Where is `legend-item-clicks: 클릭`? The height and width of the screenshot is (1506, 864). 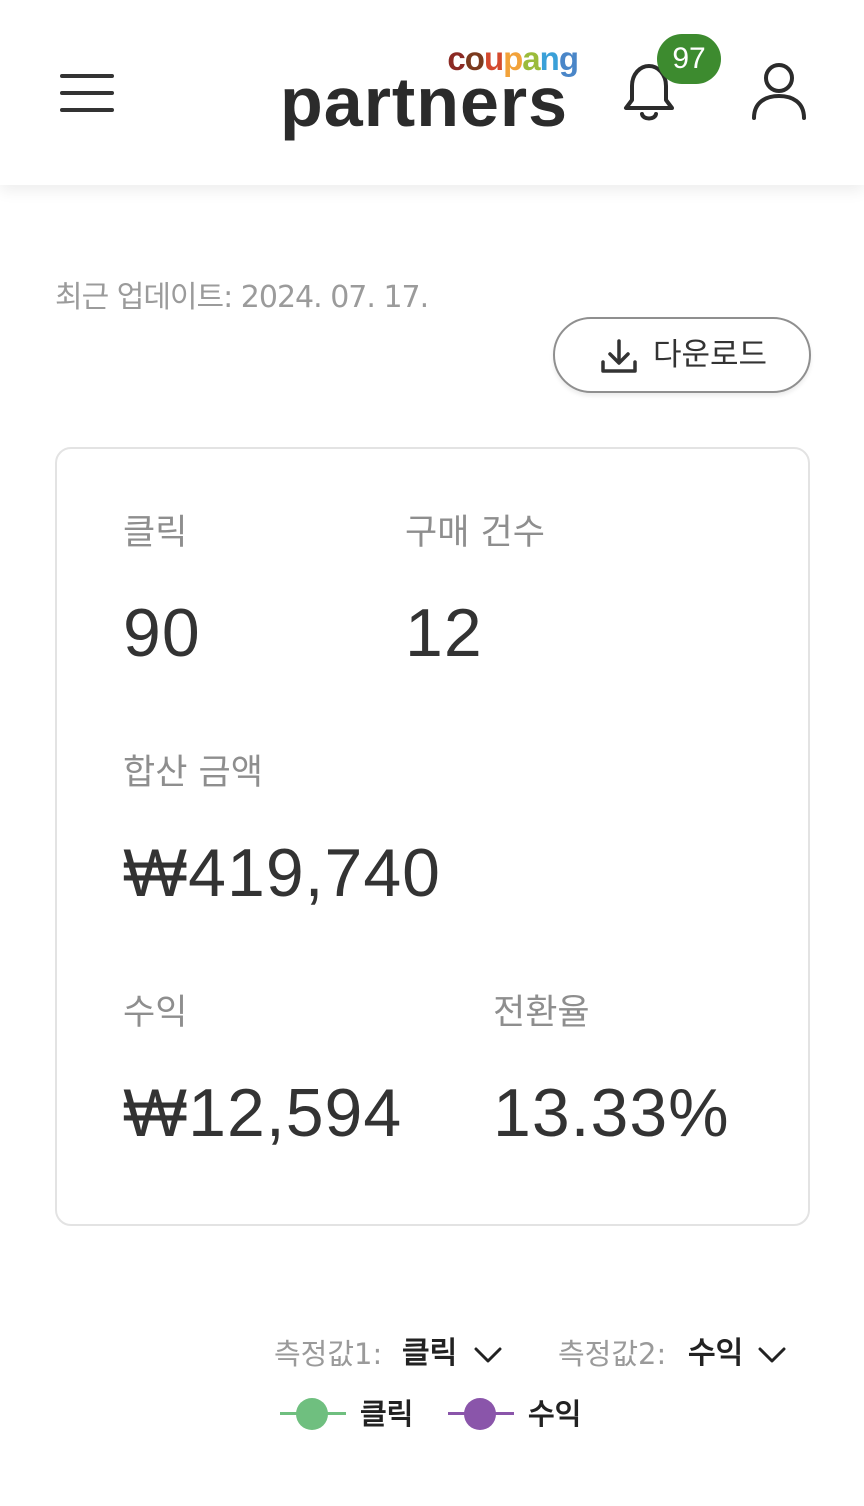 legend-item-clicks: 클릭 is located at coordinates (355, 1414).